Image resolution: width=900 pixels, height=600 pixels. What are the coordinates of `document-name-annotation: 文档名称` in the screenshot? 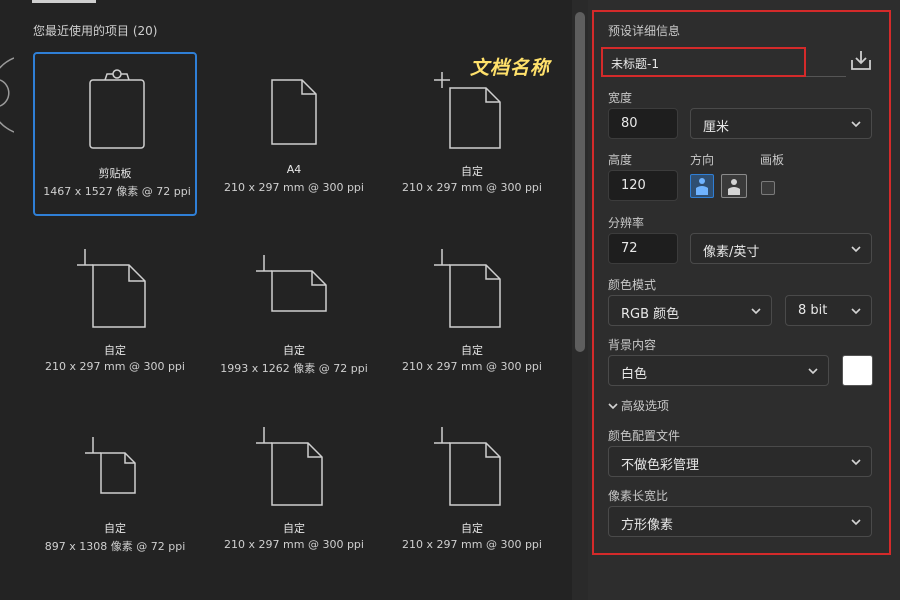 It's located at (510, 68).